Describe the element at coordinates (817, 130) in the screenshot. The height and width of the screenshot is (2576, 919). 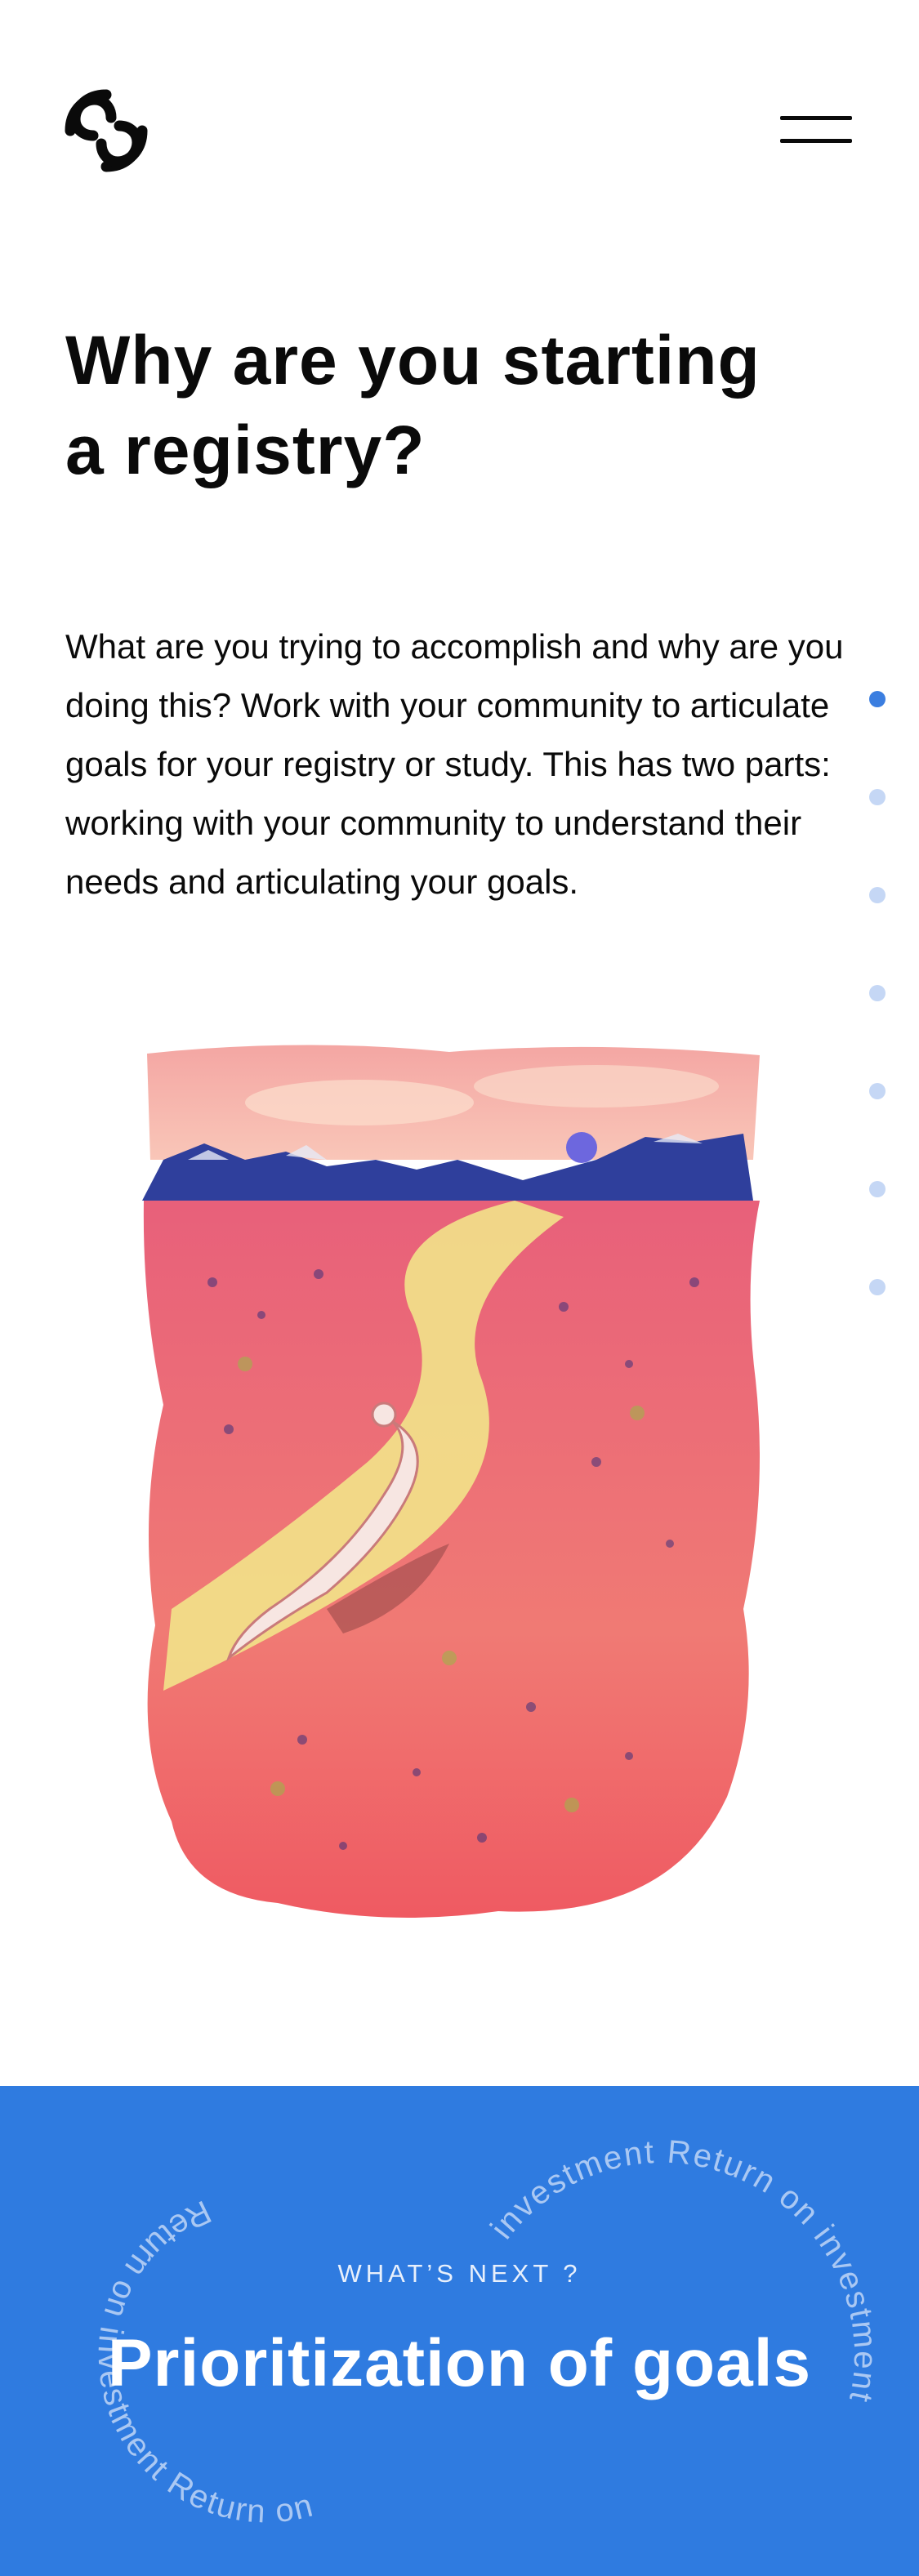
I see `menu-button` at that location.